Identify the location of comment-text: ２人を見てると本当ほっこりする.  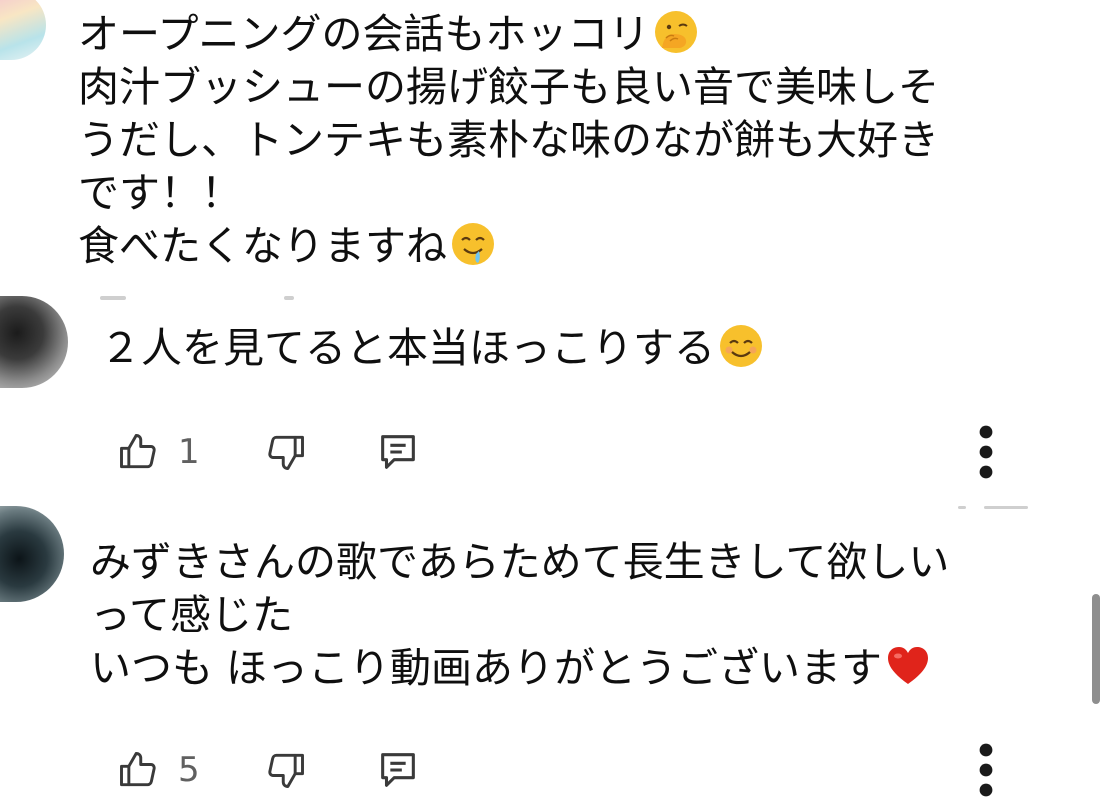
(560, 348).